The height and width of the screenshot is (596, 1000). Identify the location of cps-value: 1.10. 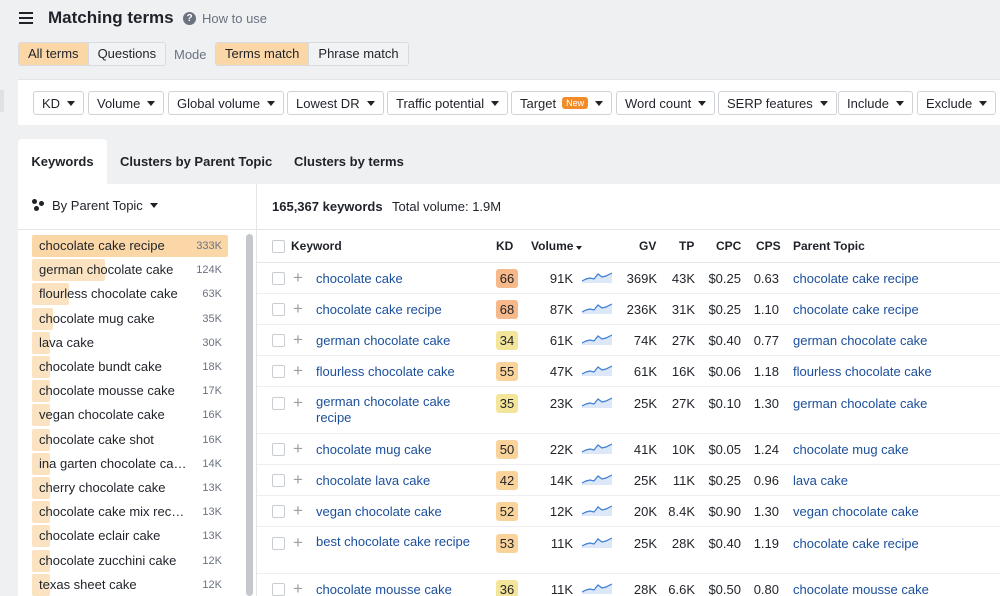
(766, 309).